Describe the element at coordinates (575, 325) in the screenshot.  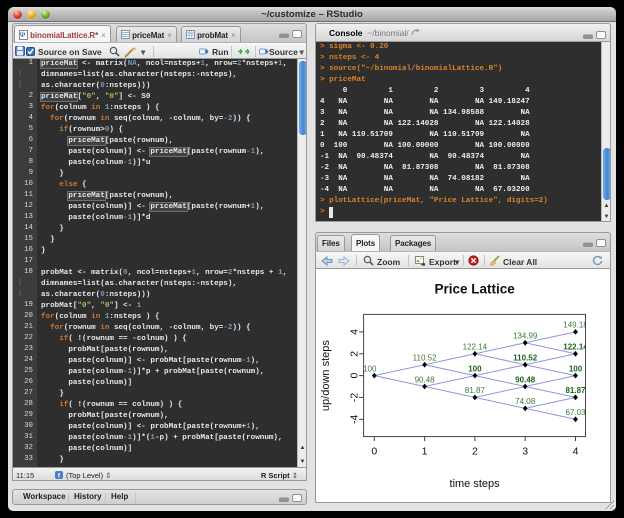
I see `svg-text: 149.18` at that location.